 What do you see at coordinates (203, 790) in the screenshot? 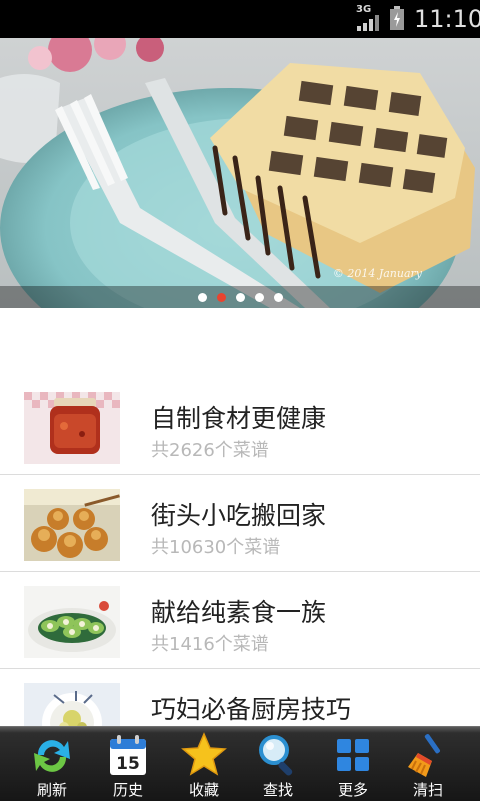
I see `favorites-label: 收藏` at bounding box center [203, 790].